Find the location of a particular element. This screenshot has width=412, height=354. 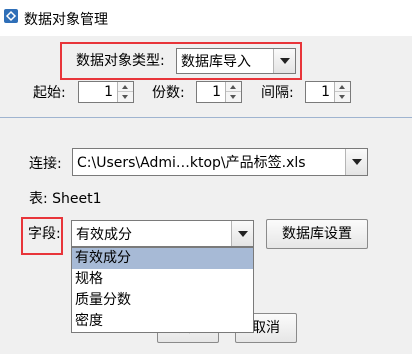

field-dropdown-button is located at coordinates (242, 233).